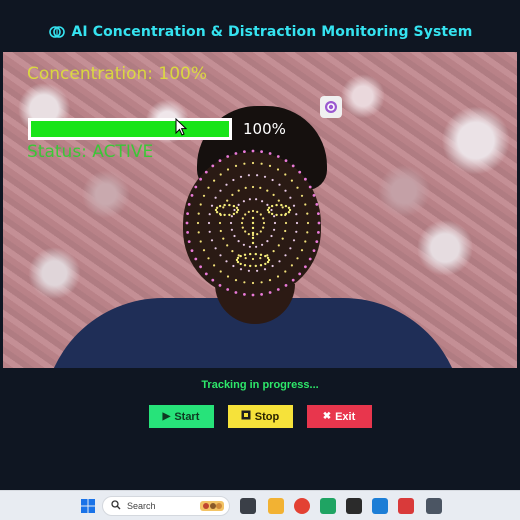 This screenshot has height=520, width=520. Describe the element at coordinates (90, 152) in the screenshot. I see `status-readout: Status: ACTIVE` at that location.